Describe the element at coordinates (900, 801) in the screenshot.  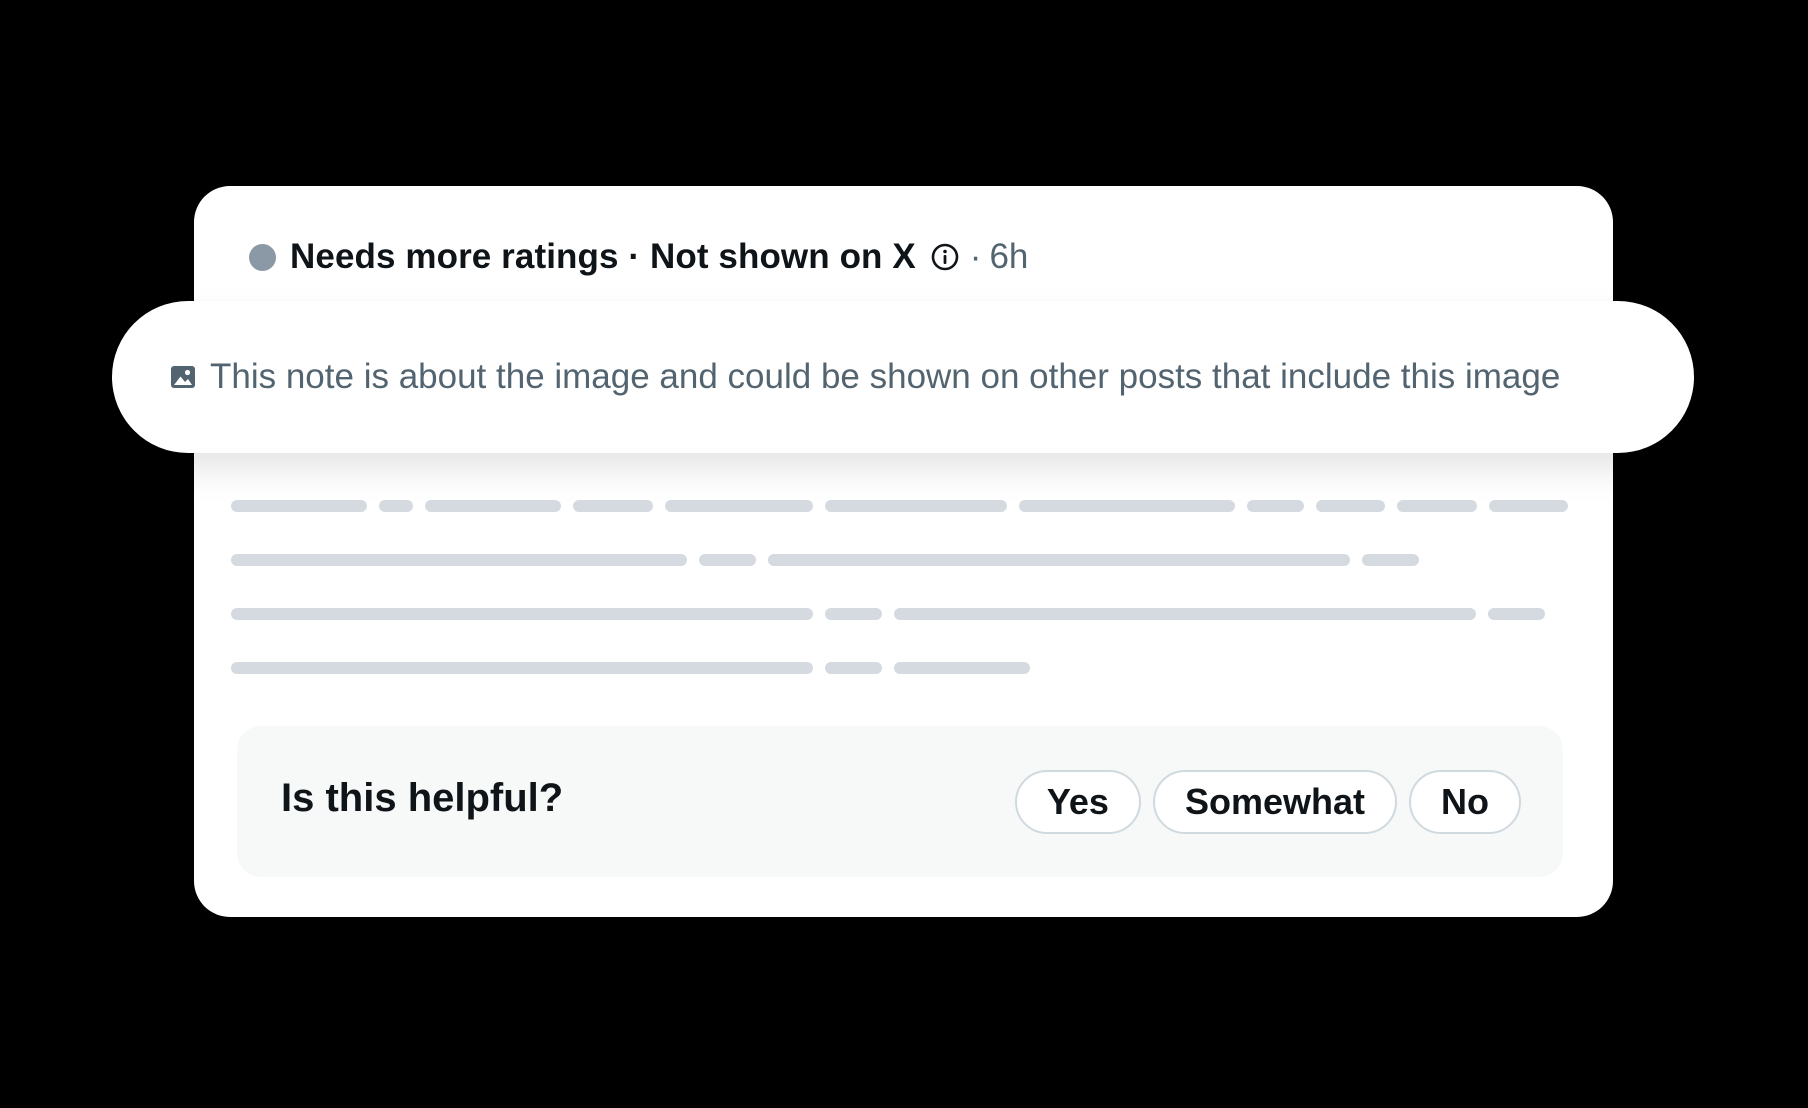
I see `helpful-rating-panel: Is this helpful? Yes Somewhat No` at that location.